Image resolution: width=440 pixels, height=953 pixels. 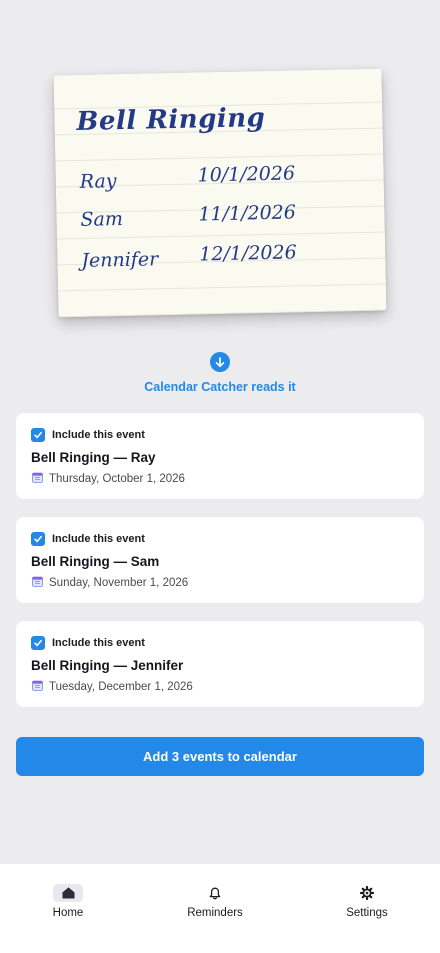 What do you see at coordinates (220, 387) in the screenshot?
I see `reads-caption: Calendar Catcher reads it` at bounding box center [220, 387].